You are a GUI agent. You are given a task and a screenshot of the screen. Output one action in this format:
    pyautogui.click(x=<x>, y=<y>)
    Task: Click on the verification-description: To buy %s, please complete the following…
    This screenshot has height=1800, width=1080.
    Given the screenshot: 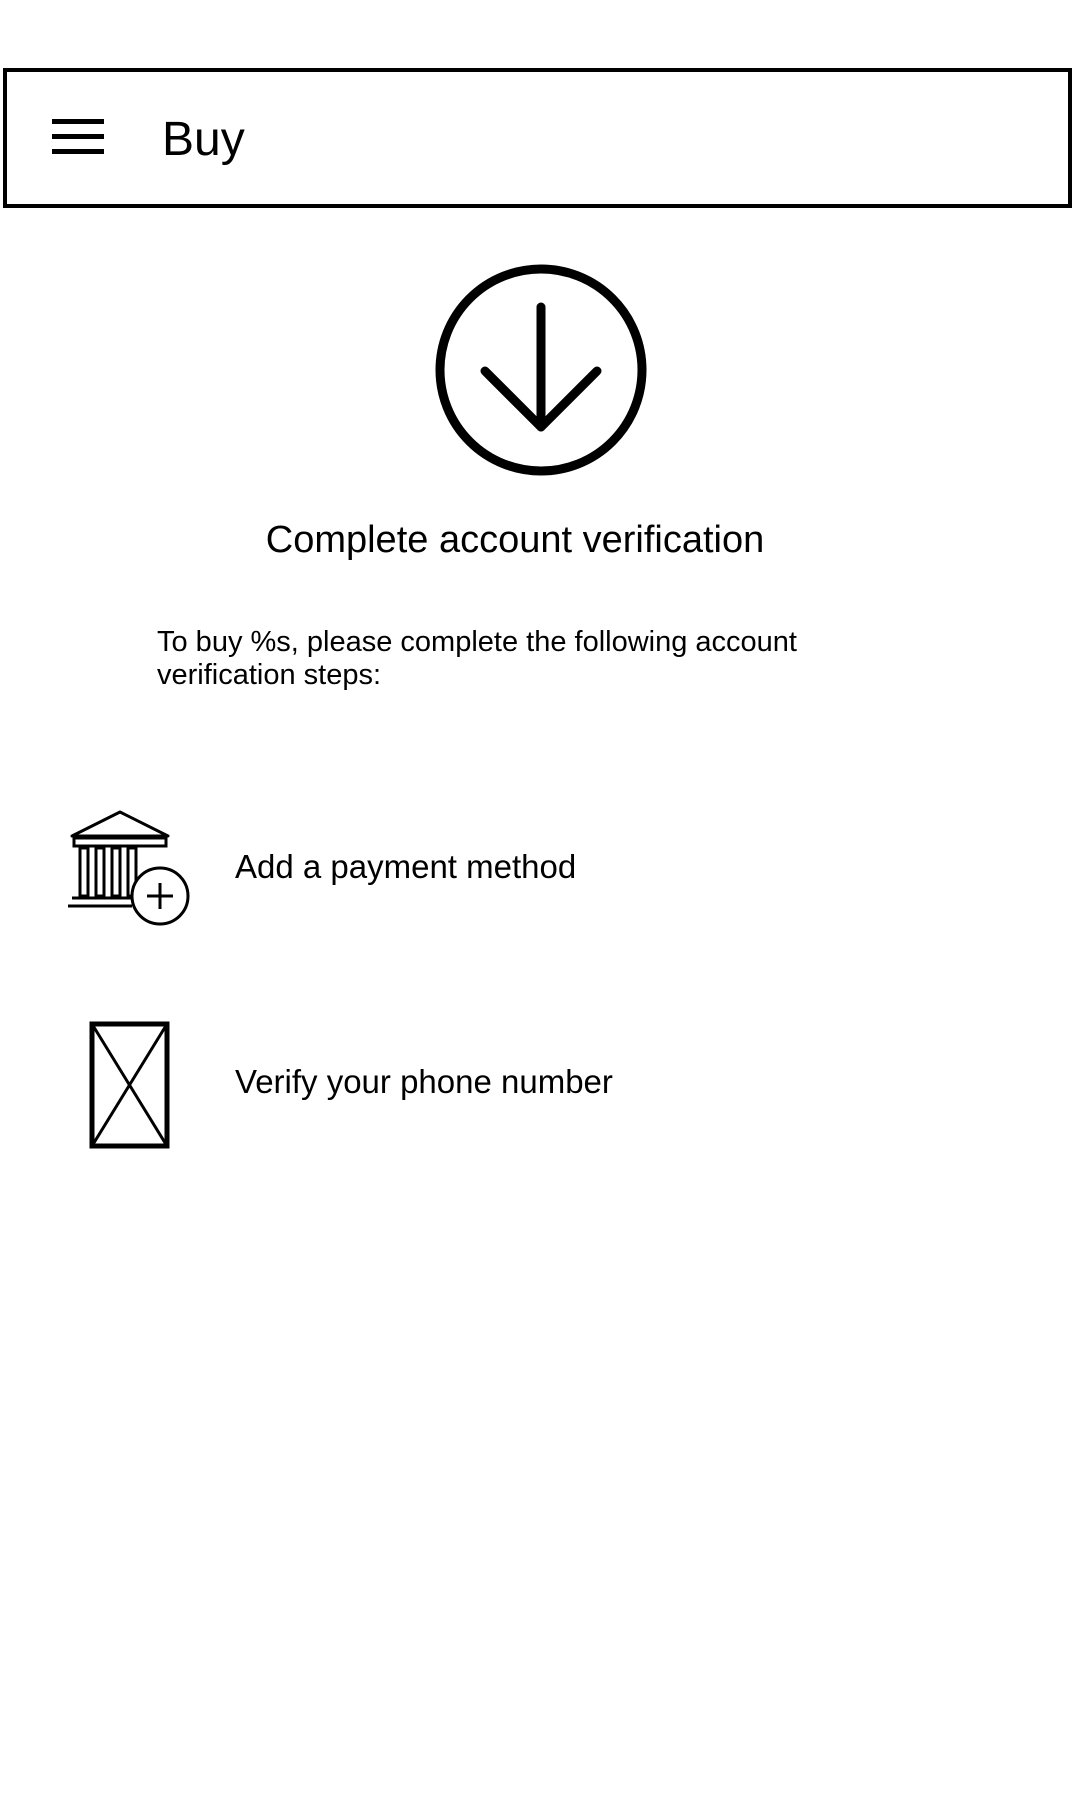 What is the action you would take?
    pyautogui.click(x=477, y=658)
    